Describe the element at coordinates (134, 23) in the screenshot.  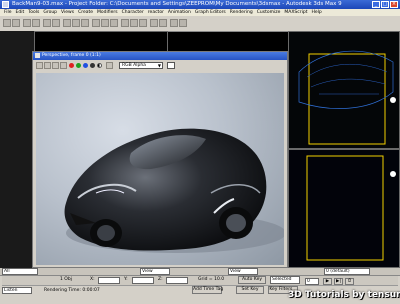
I see `render-setup-icon` at that location.